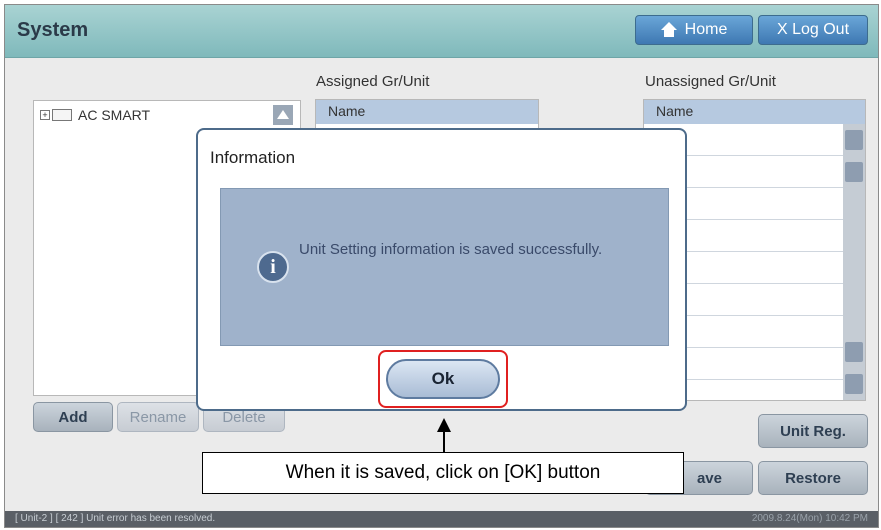 Image resolution: width=881 pixels, height=530 pixels. Describe the element at coordinates (854, 352) in the screenshot. I see `scroll-down-button` at that location.